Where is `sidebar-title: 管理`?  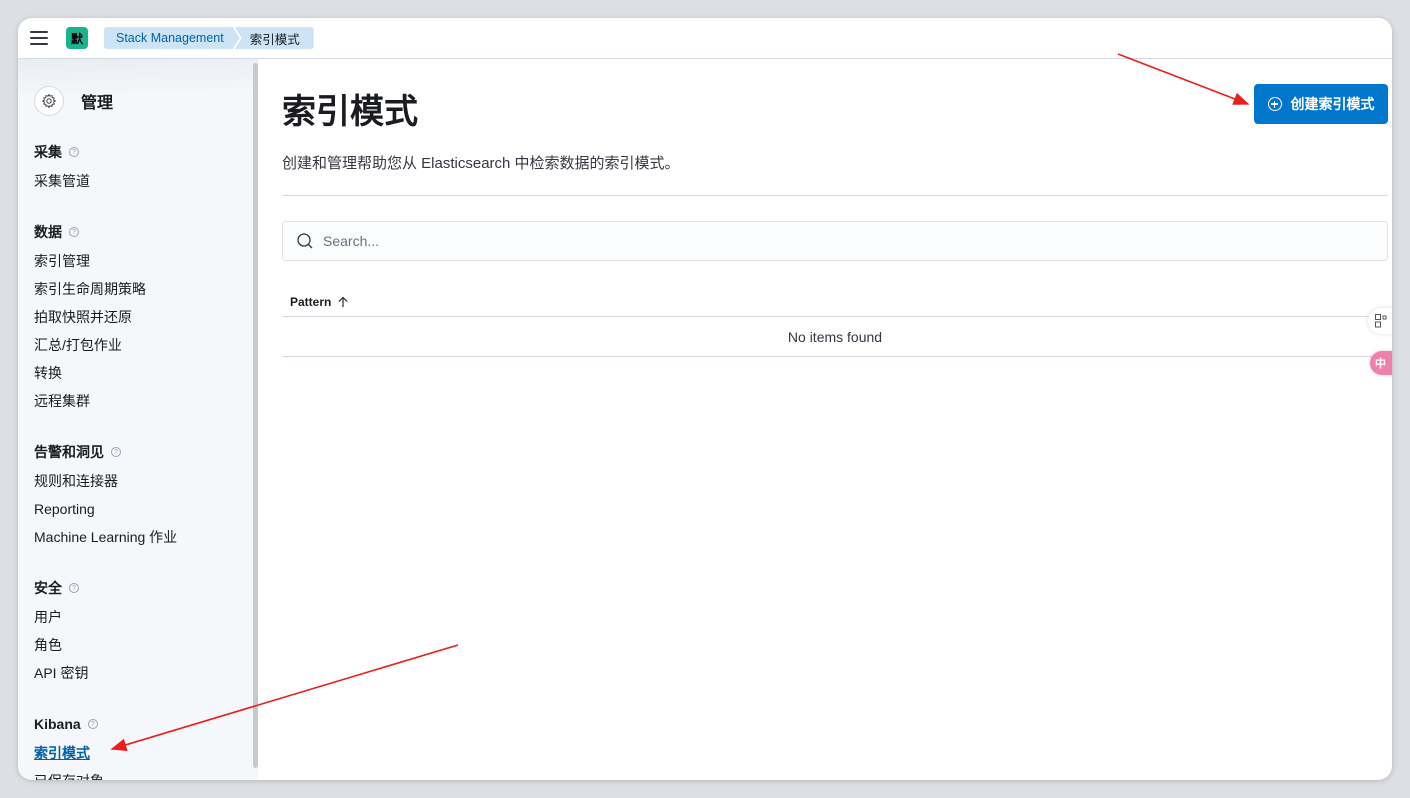
sidebar-title: 管理 is located at coordinates (97, 103).